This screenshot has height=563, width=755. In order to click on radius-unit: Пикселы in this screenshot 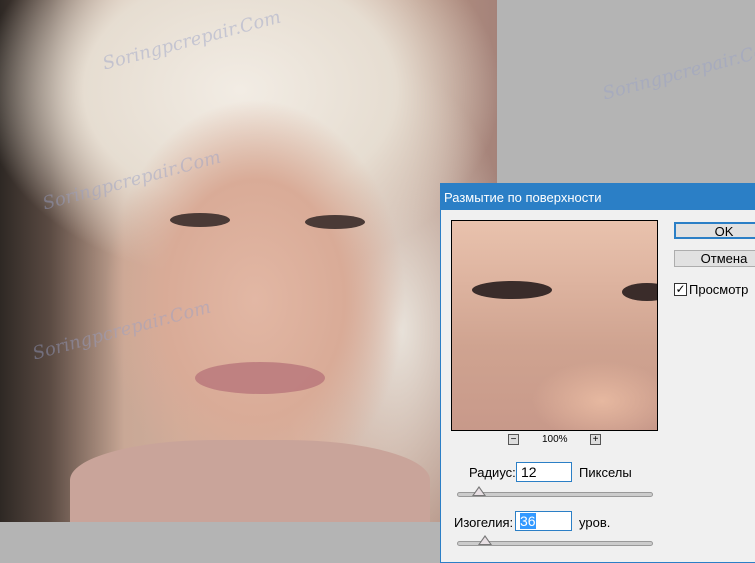, I will do `click(605, 472)`.